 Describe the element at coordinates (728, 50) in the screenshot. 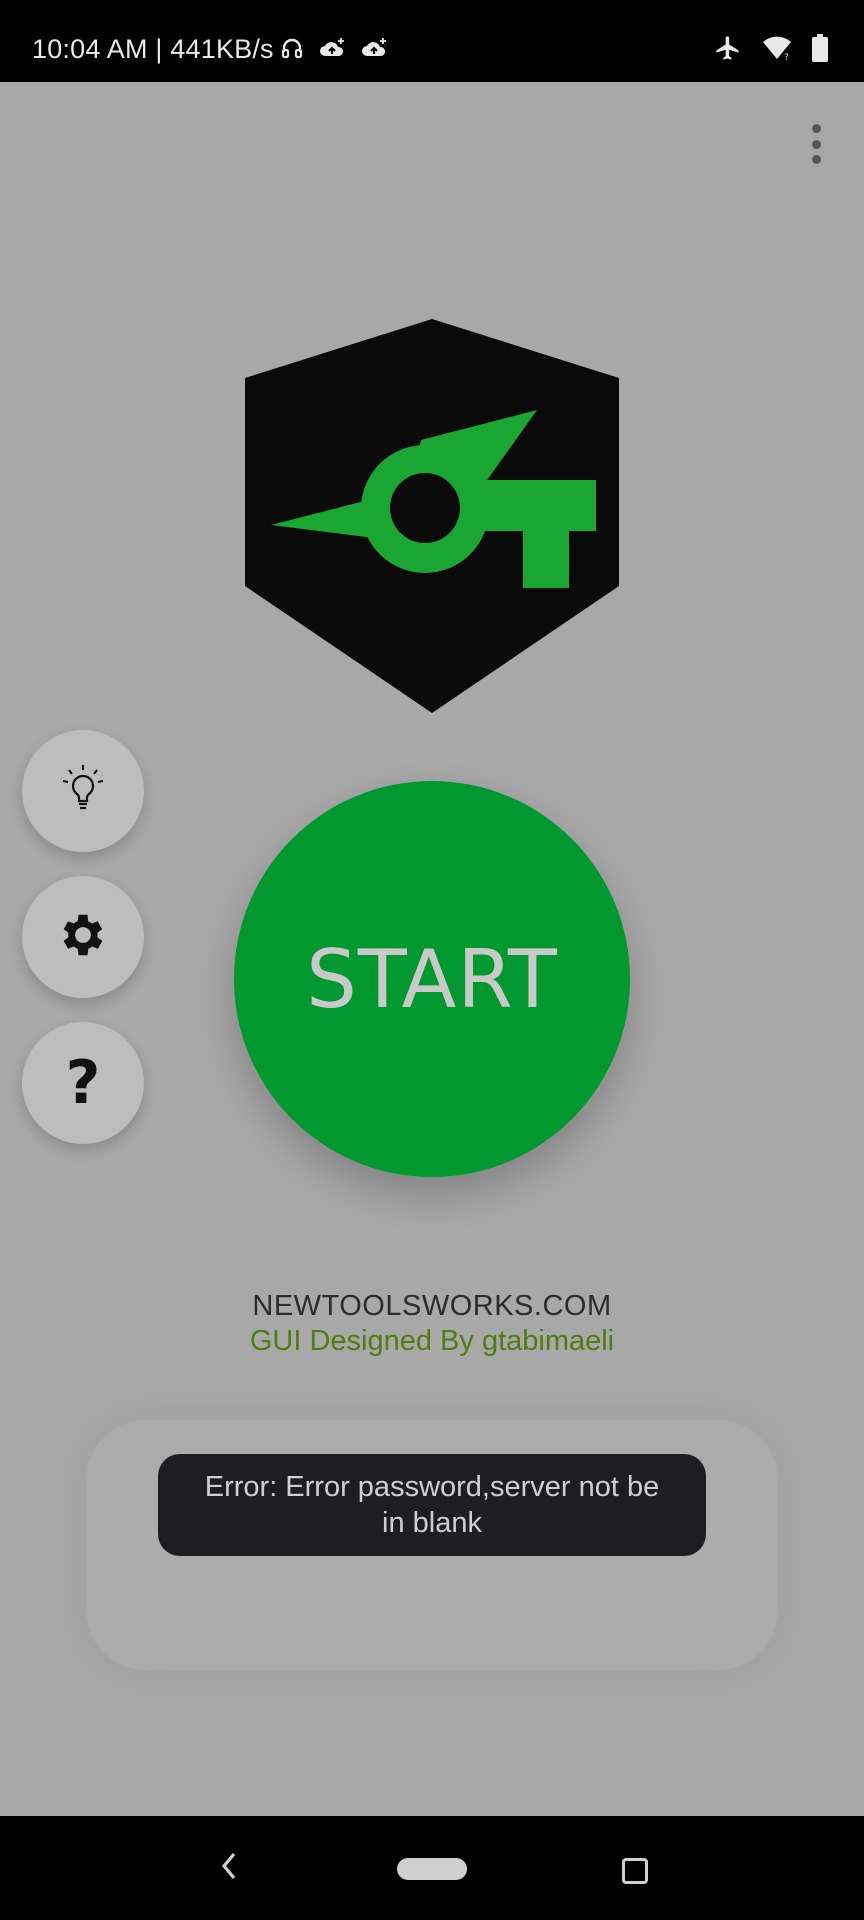

I see `airplane-mode-icon` at that location.